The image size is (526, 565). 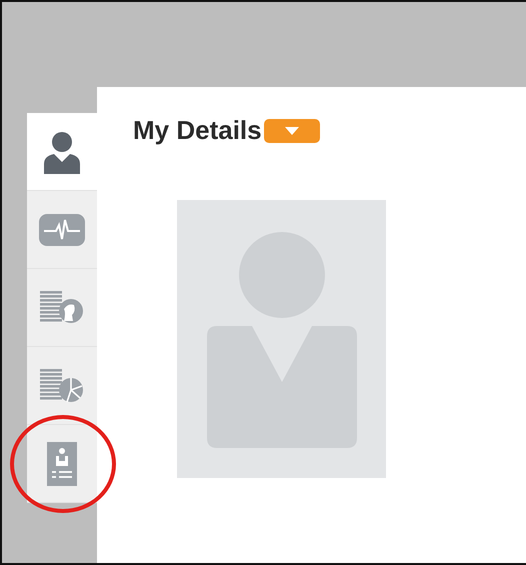 I want to click on list-head-icon, so click(x=62, y=307).